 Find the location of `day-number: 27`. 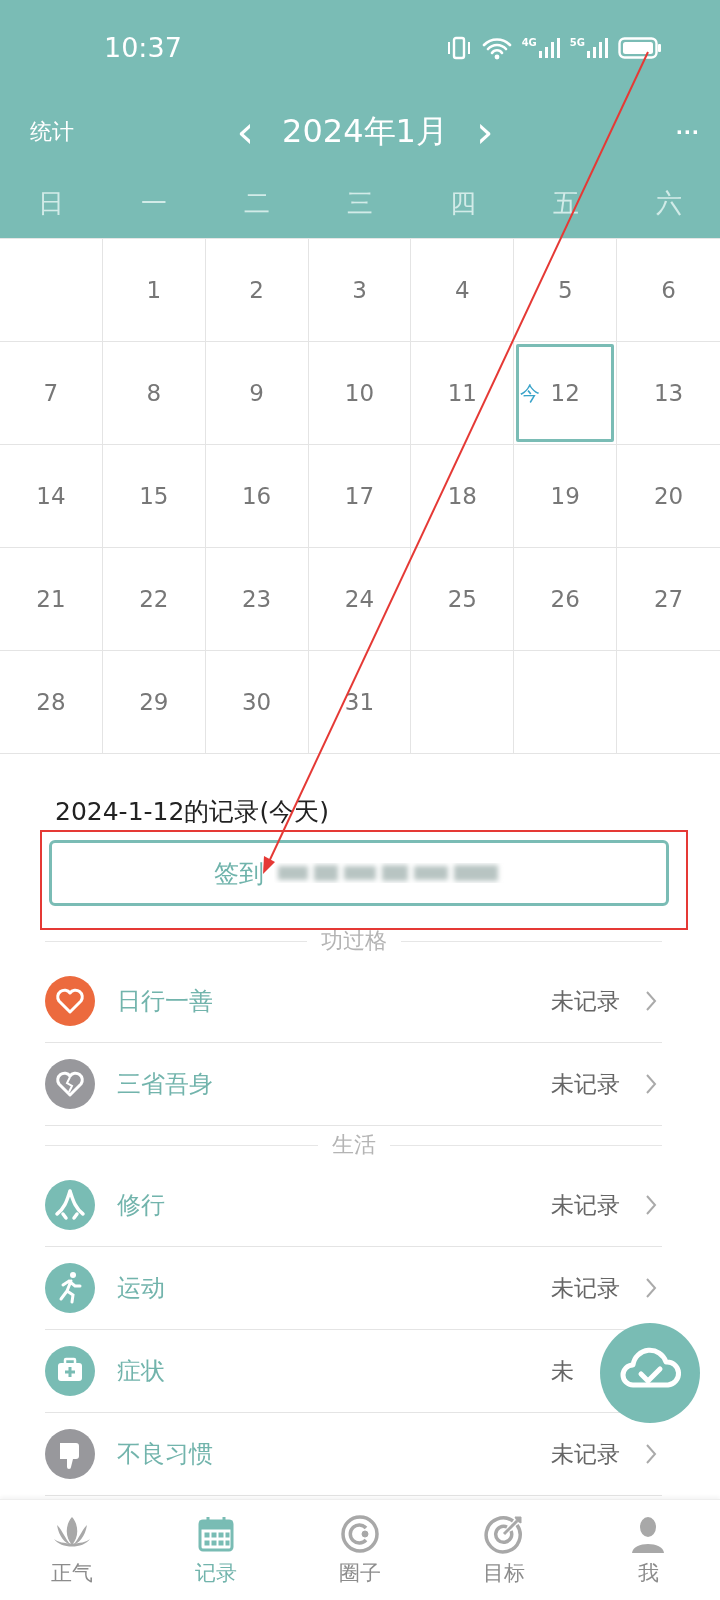

day-number: 27 is located at coordinates (668, 599).